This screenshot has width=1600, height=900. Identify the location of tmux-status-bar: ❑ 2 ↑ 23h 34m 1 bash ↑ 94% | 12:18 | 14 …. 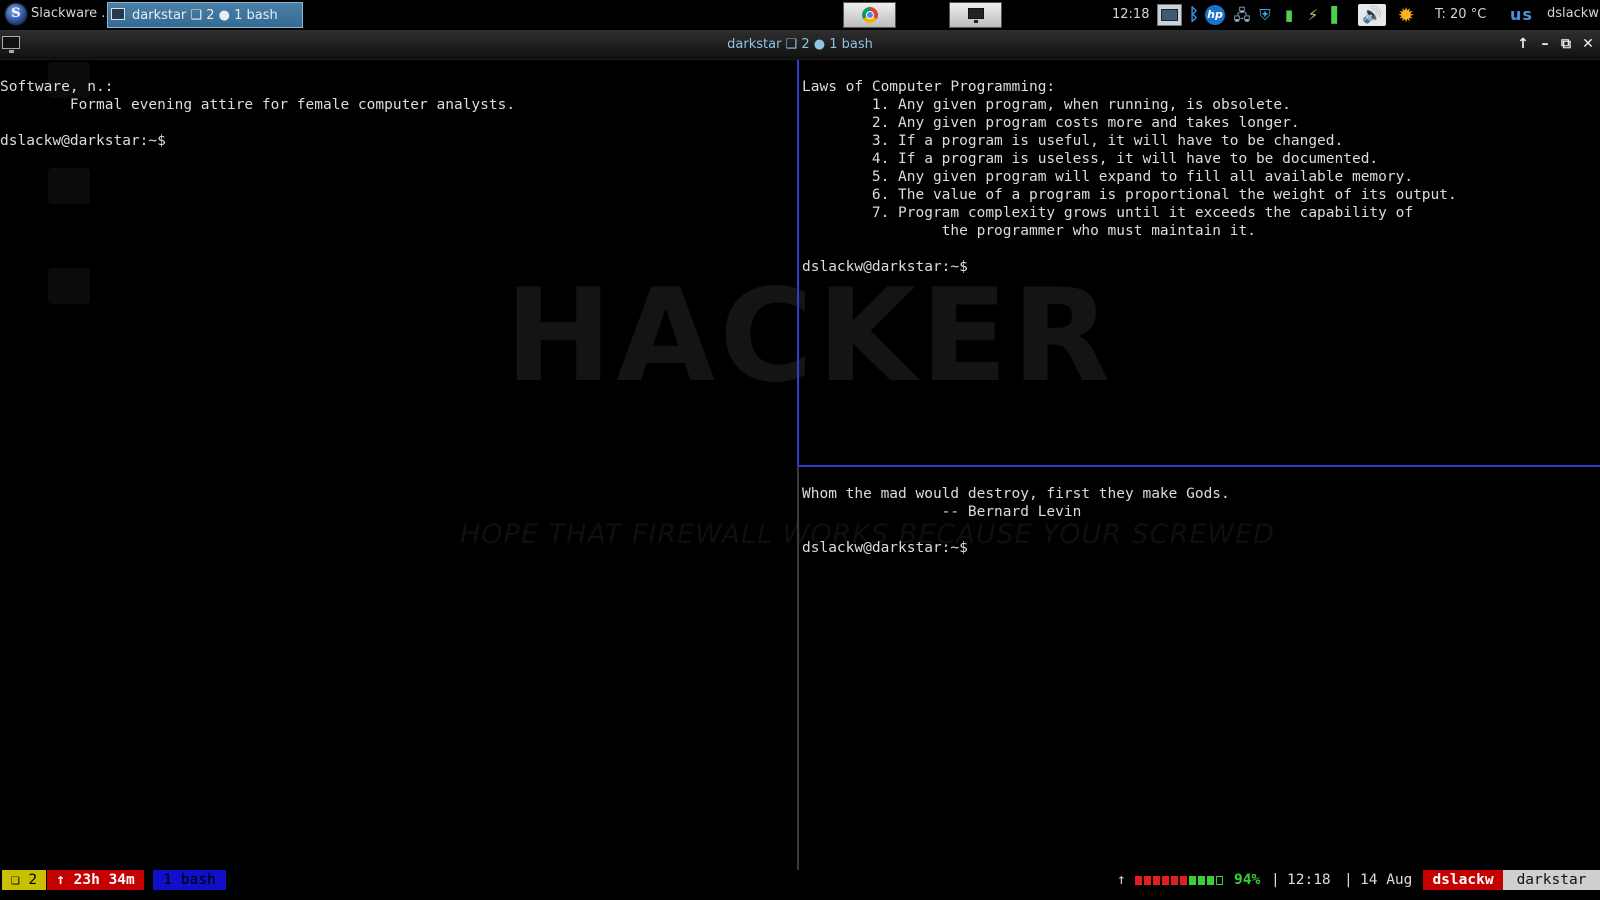
(800, 880).